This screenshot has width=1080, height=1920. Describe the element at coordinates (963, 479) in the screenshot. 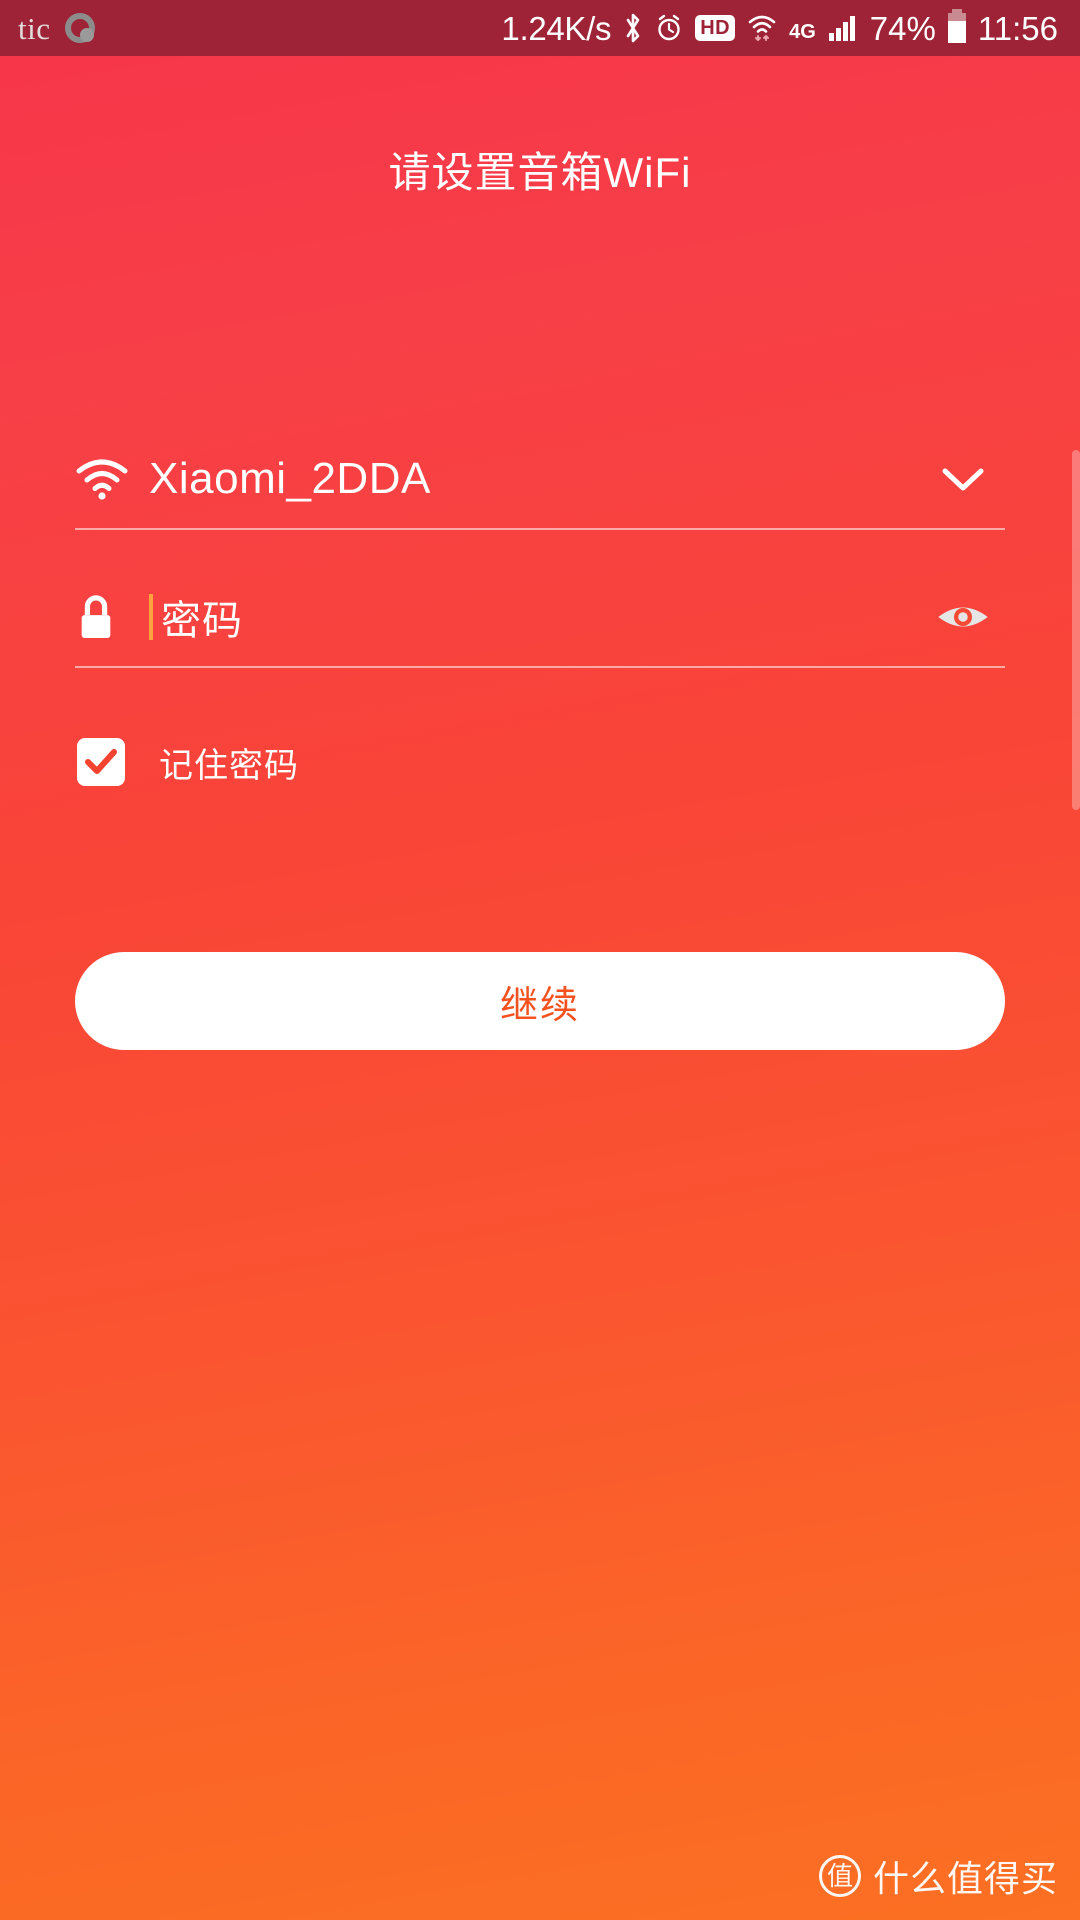

I see `chevron-down-icon` at that location.